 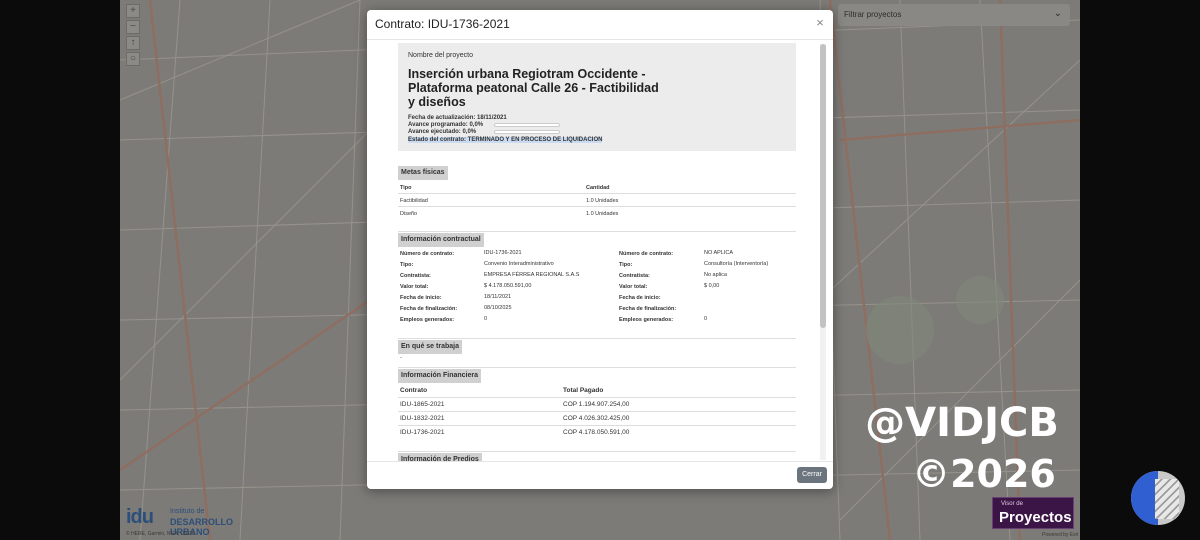 I want to click on contractual-right-value-2: Consultoría (Interventoría), so click(x=736, y=264).